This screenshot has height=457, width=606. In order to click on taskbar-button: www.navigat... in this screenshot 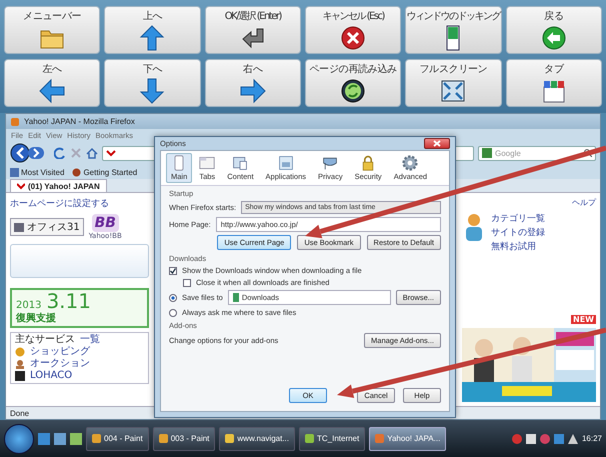, I will do `click(257, 438)`.